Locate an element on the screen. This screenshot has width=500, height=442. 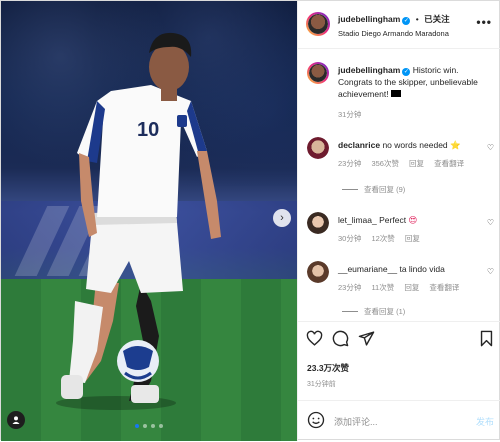
caption-time: 31分钟 is located at coordinates (350, 114).